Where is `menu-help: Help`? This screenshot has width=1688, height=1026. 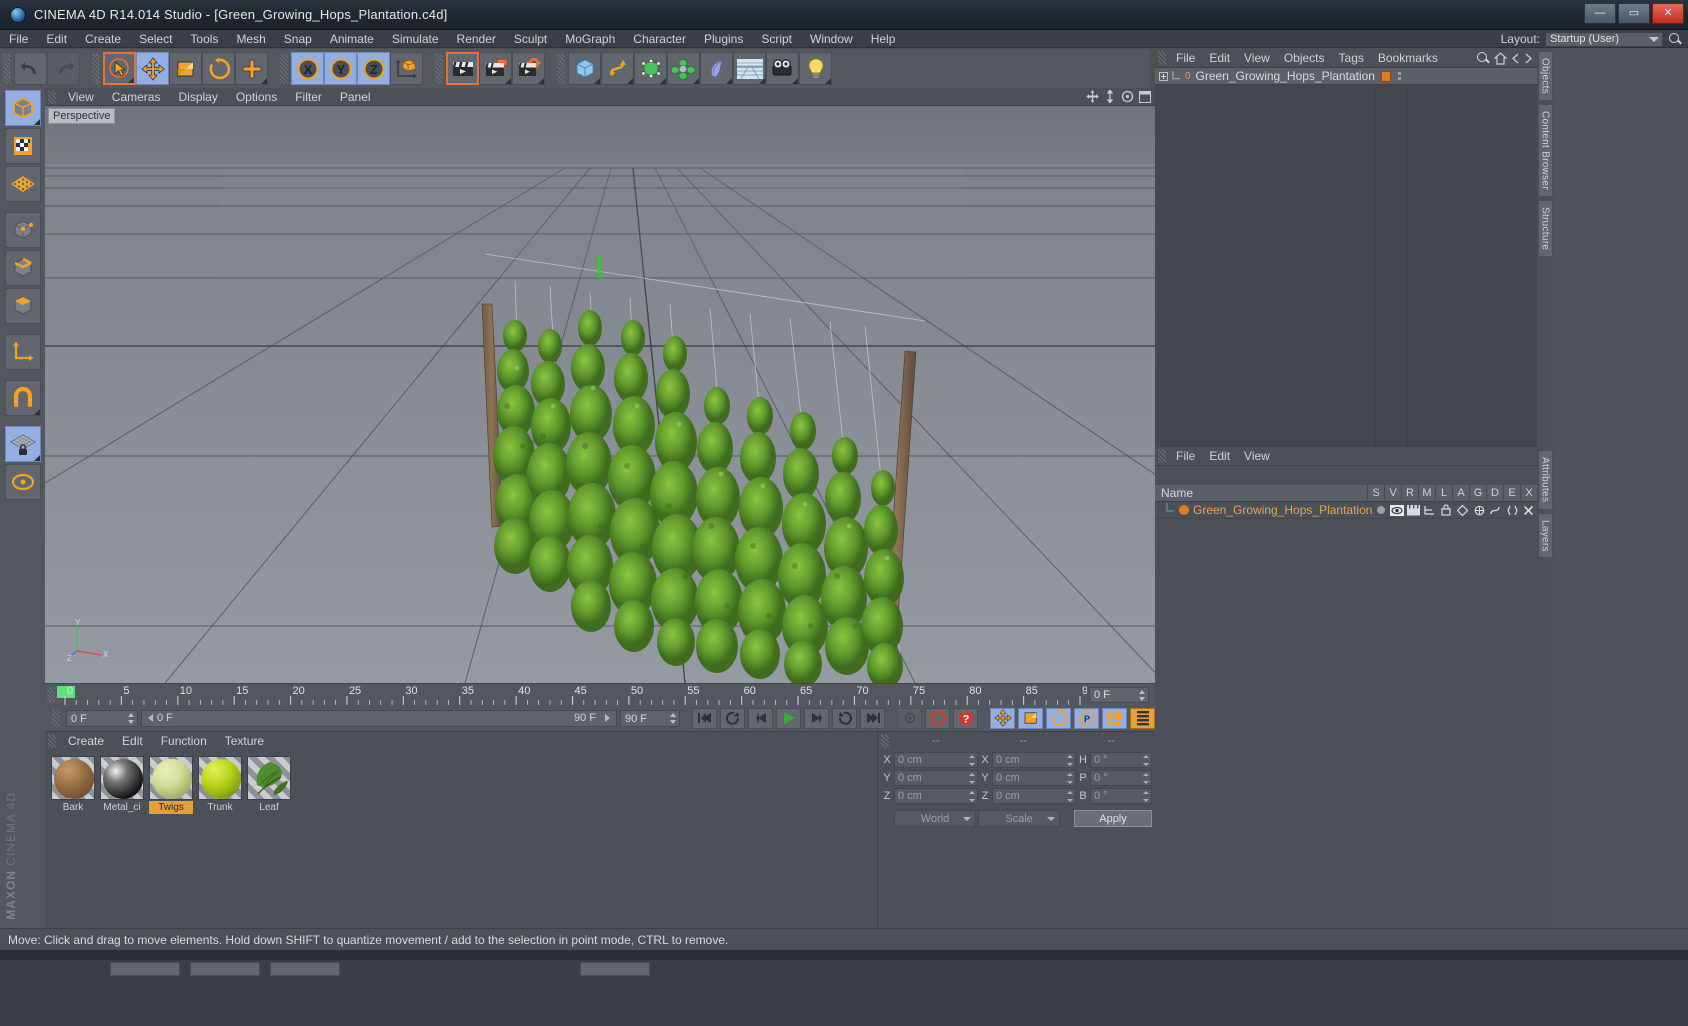 menu-help: Help is located at coordinates (883, 39).